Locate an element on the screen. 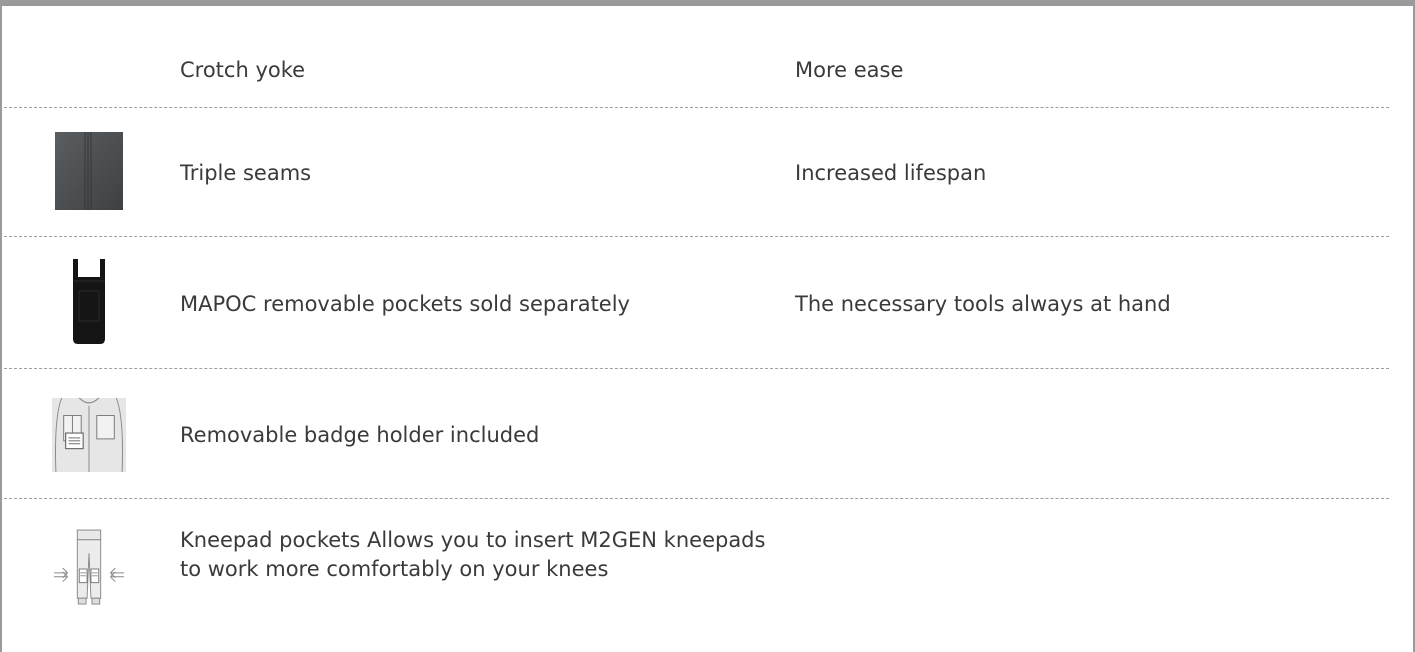 The height and width of the screenshot is (652, 1415). feature-label: Crotch yoke is located at coordinates (243, 70).